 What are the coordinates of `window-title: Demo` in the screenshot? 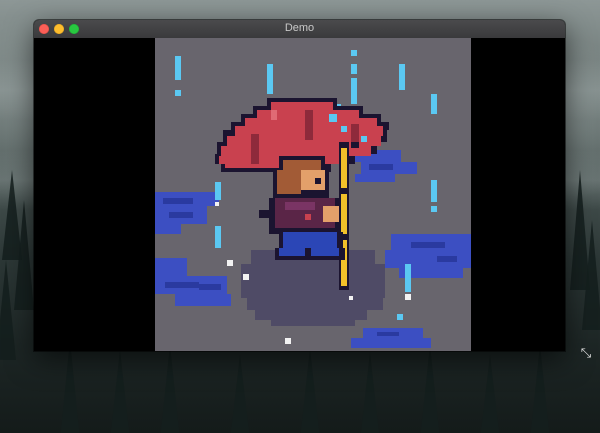 It's located at (299, 28).